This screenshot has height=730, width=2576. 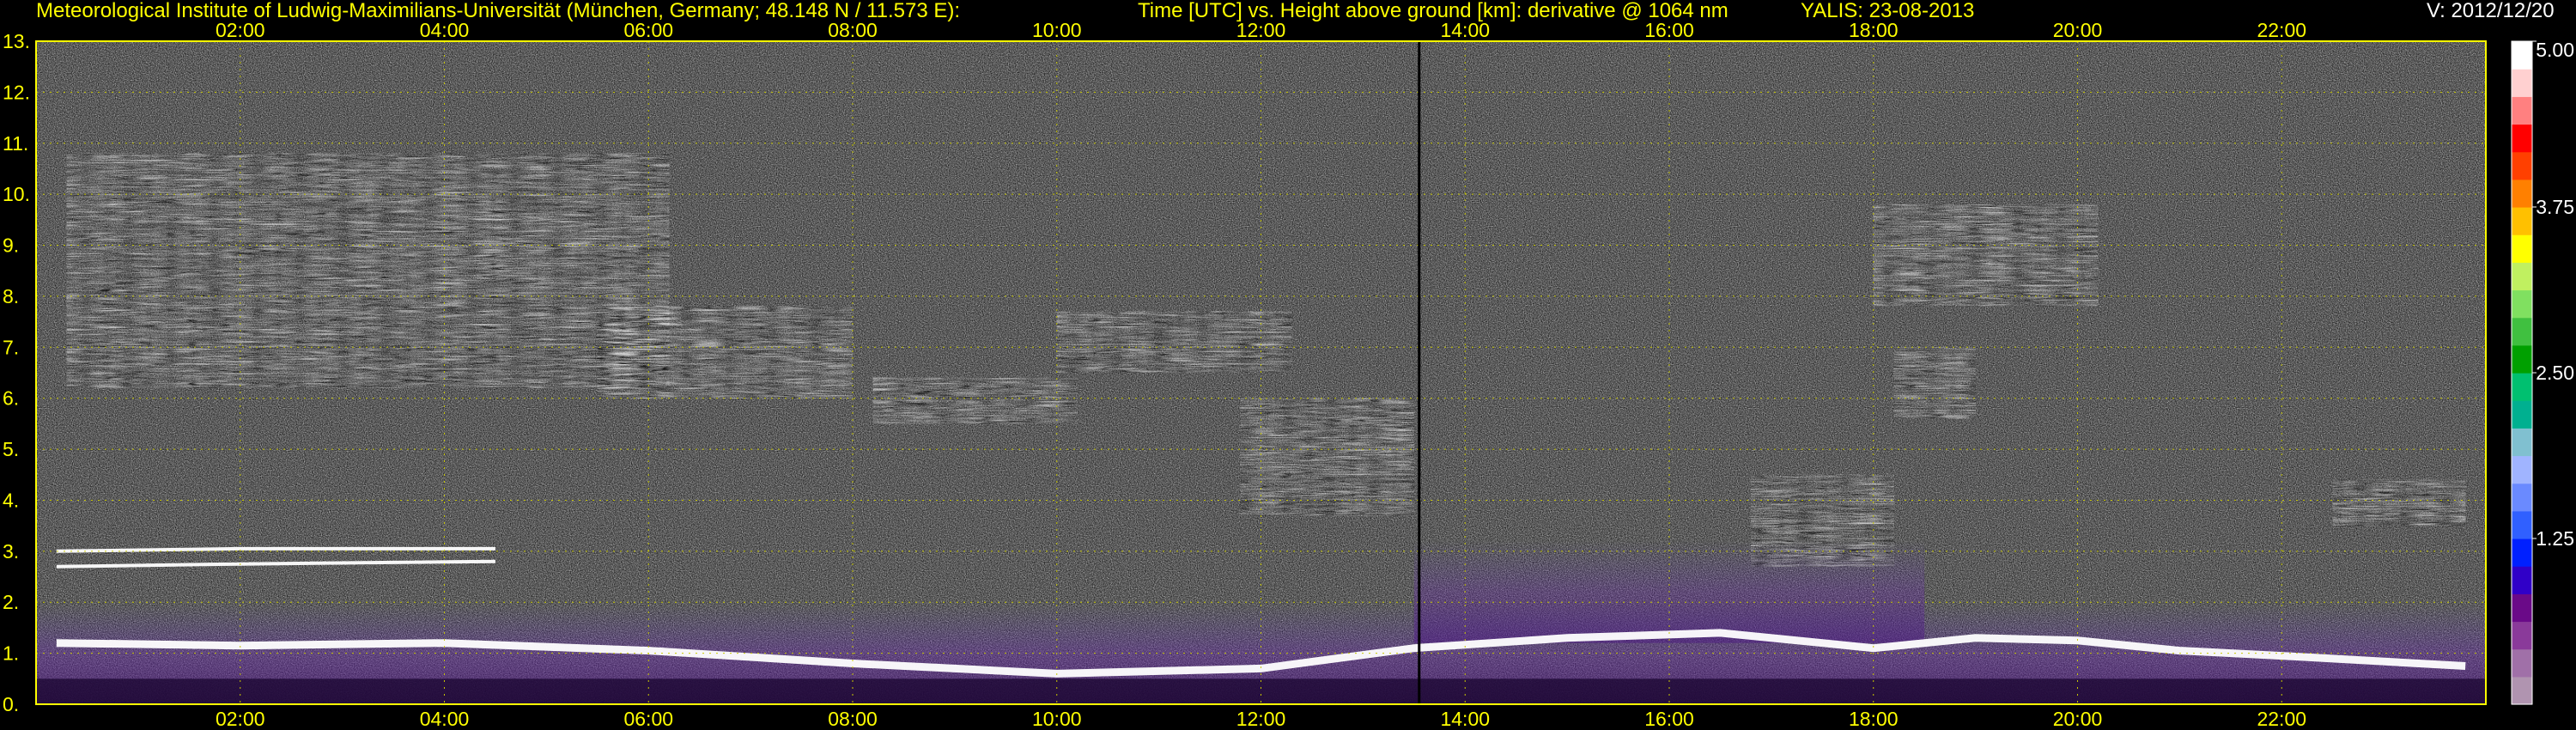 What do you see at coordinates (648, 30) in the screenshot?
I see `x-tick-label-top: 06:00` at bounding box center [648, 30].